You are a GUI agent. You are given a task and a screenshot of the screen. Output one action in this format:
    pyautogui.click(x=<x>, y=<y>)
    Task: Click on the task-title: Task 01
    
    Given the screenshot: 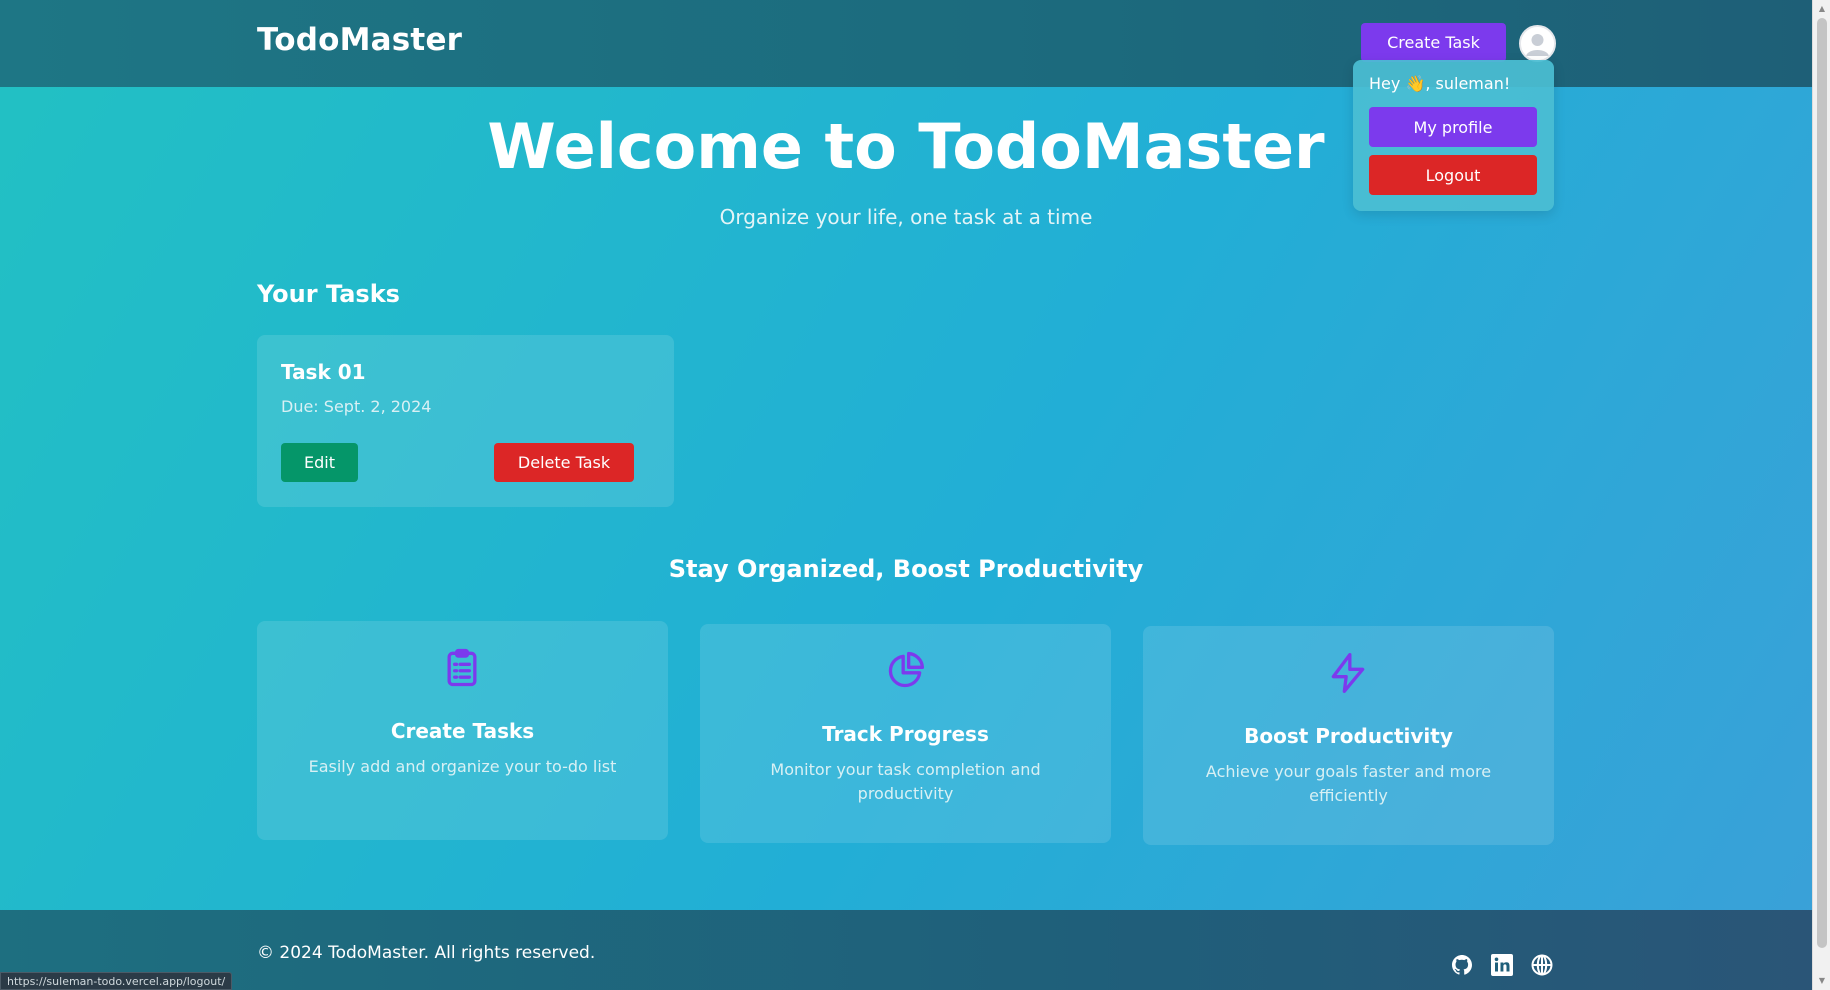 What is the action you would take?
    pyautogui.click(x=323, y=372)
    